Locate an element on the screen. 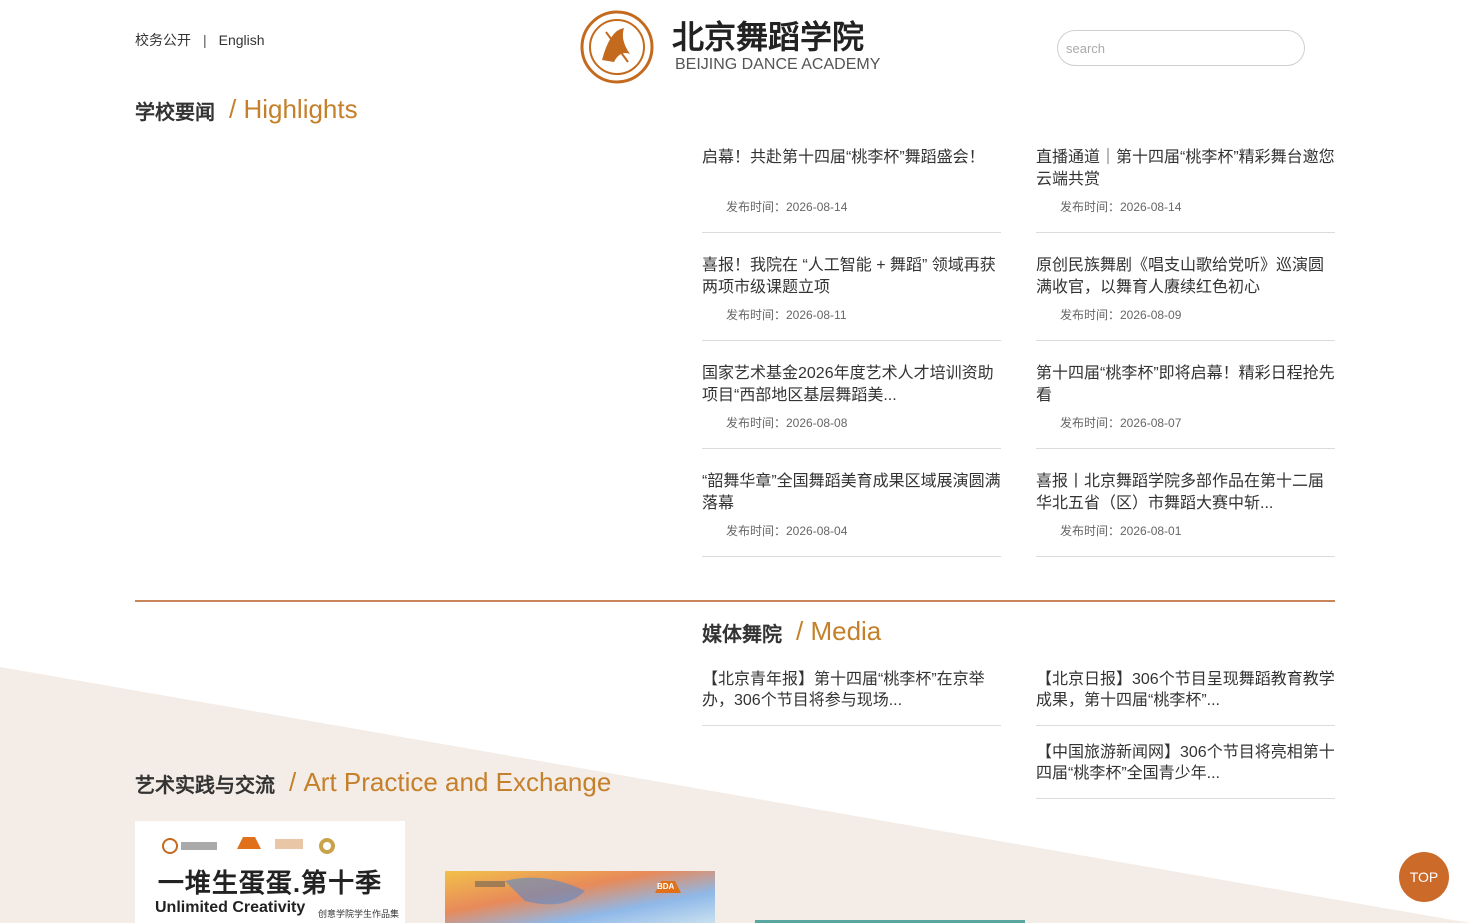  news-title: “韶舞华章”全国舞蹈美育成果区域展演圆满落幕 is located at coordinates (851, 493).